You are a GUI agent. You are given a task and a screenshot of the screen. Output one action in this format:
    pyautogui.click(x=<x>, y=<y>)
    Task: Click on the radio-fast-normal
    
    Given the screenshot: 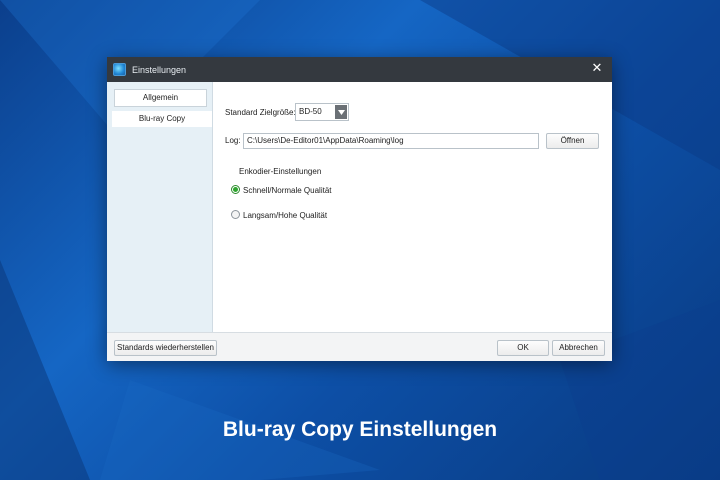 What is the action you would take?
    pyautogui.click(x=235, y=189)
    